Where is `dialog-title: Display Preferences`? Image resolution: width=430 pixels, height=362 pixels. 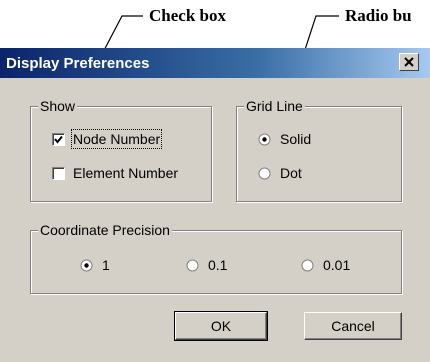 dialog-title: Display Preferences is located at coordinates (78, 63).